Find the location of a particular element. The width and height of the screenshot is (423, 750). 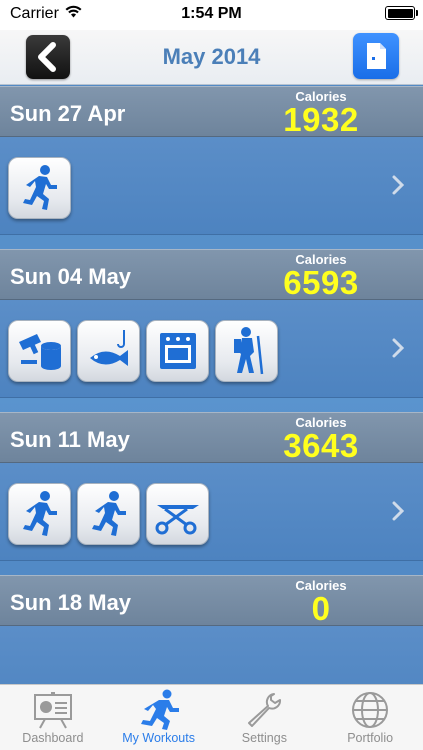

cooking-icon is located at coordinates (177, 351).